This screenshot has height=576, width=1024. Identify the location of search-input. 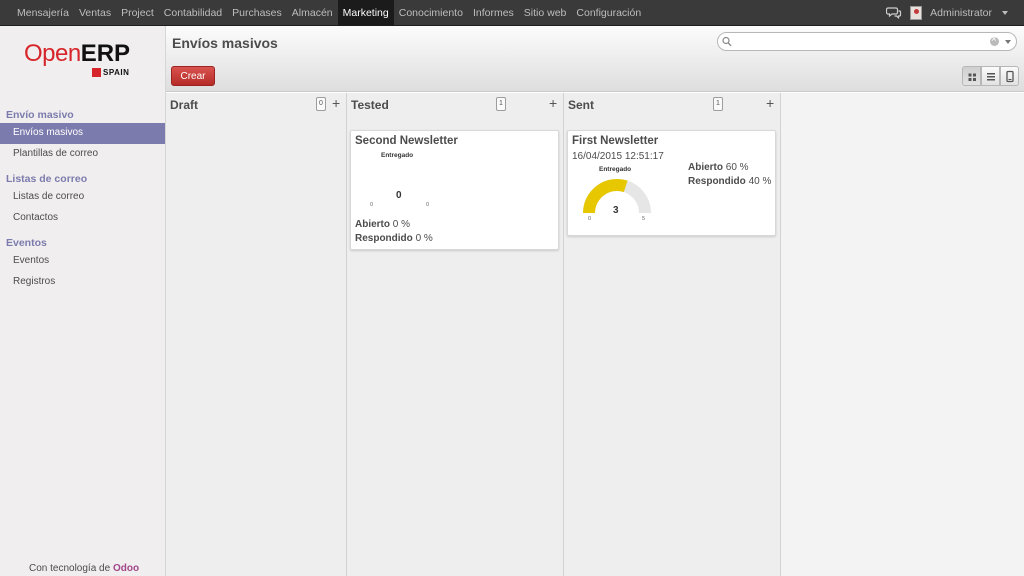
(864, 42).